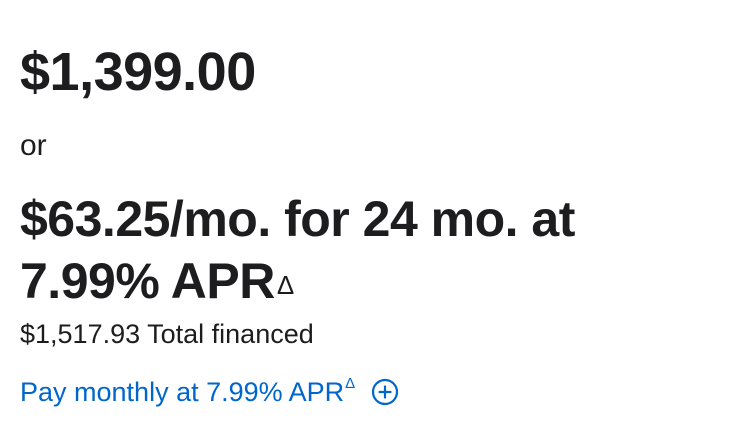  What do you see at coordinates (385, 392) in the screenshot?
I see `plus-circle-icon` at bounding box center [385, 392].